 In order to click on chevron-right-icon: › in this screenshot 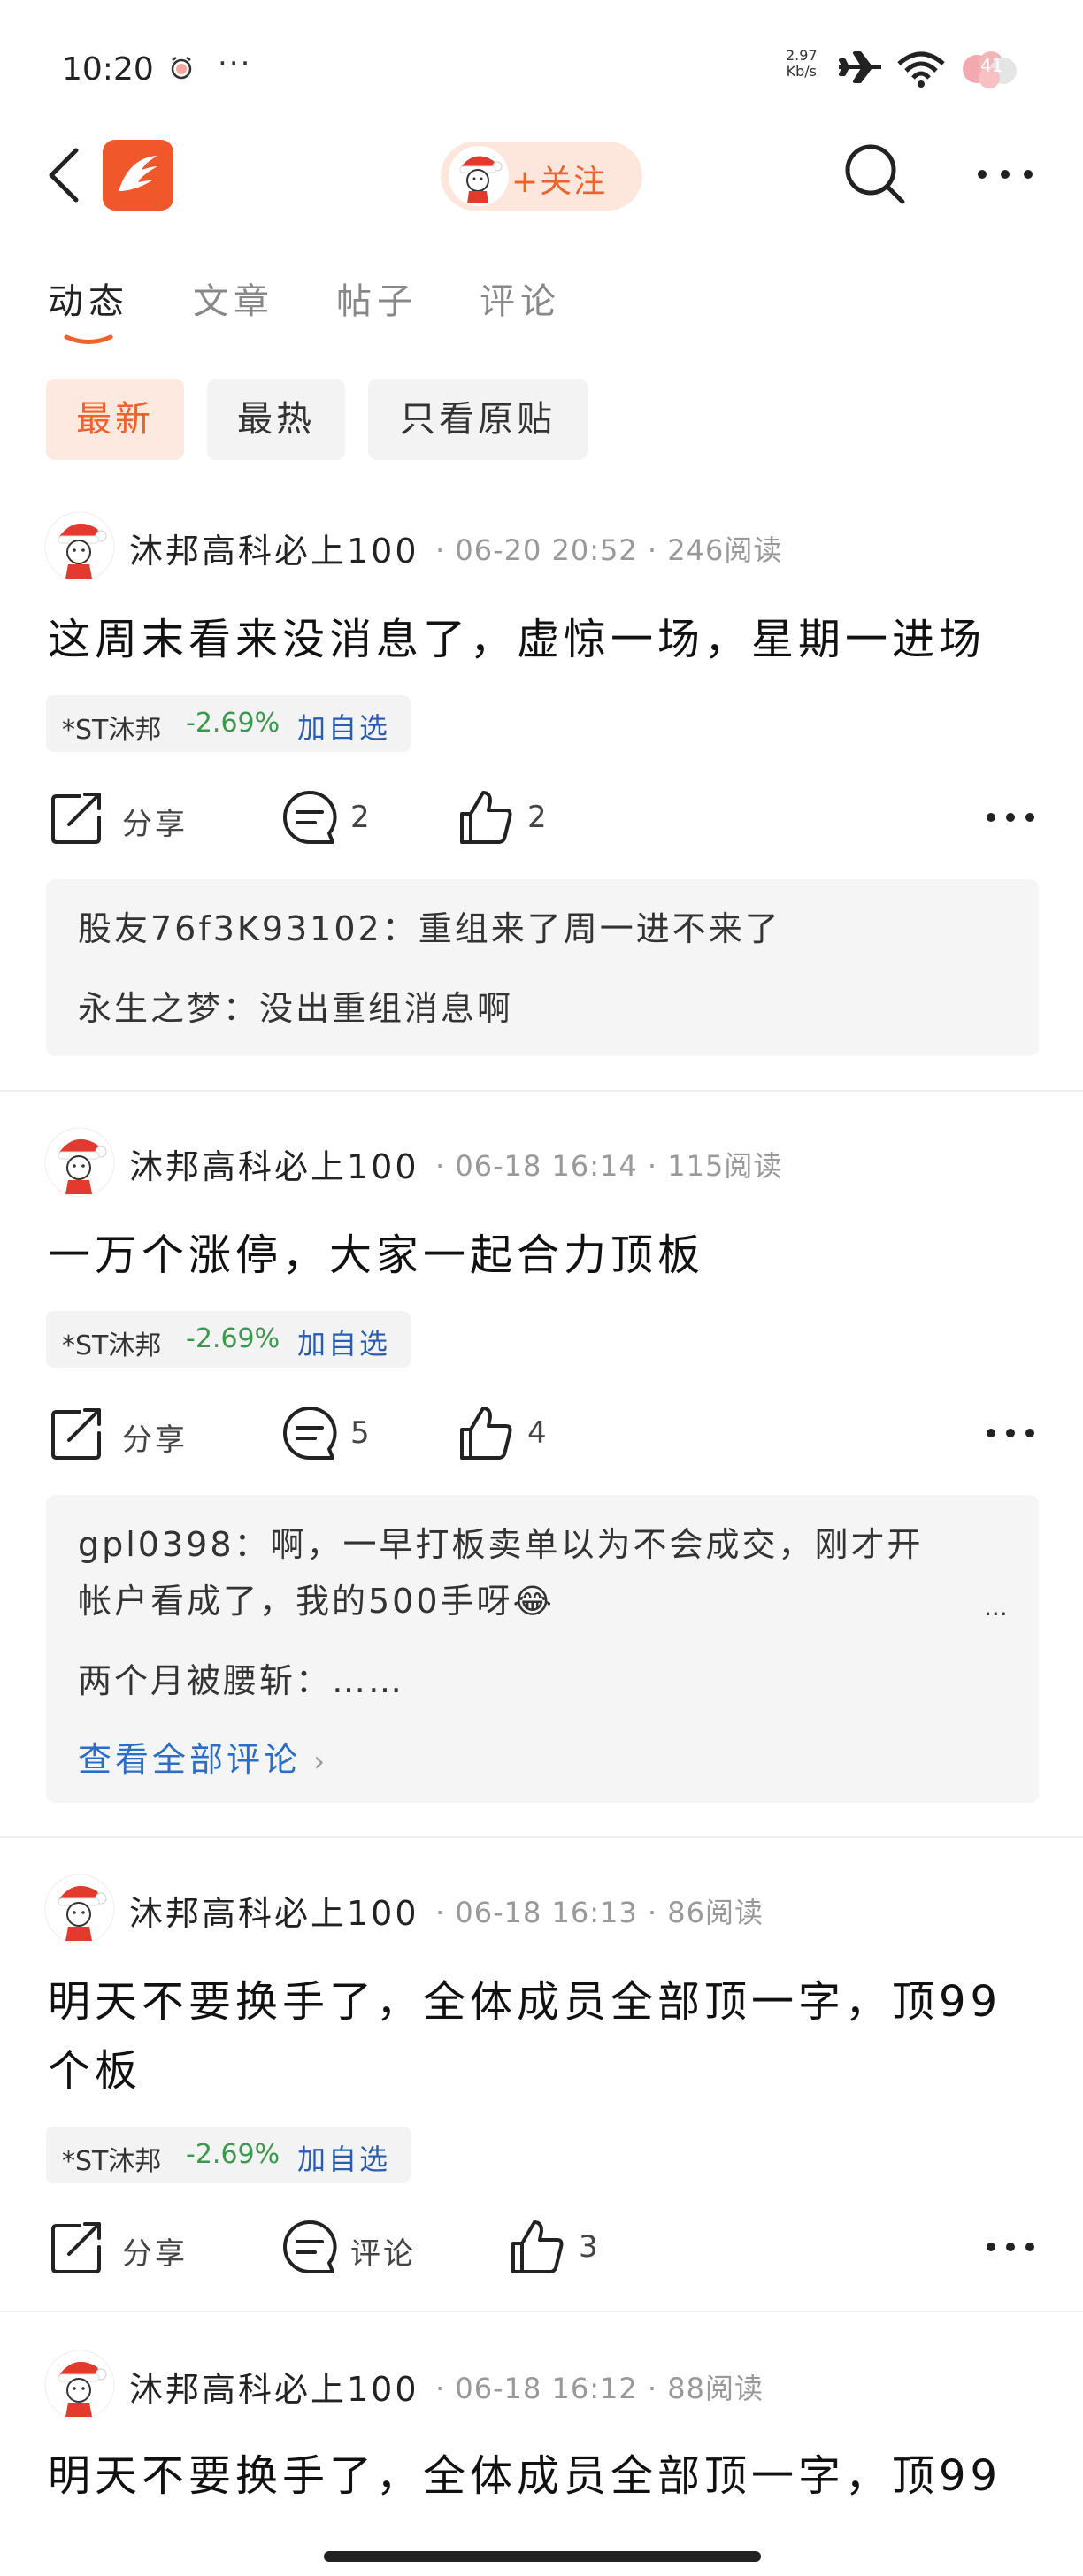, I will do `click(314, 1761)`.